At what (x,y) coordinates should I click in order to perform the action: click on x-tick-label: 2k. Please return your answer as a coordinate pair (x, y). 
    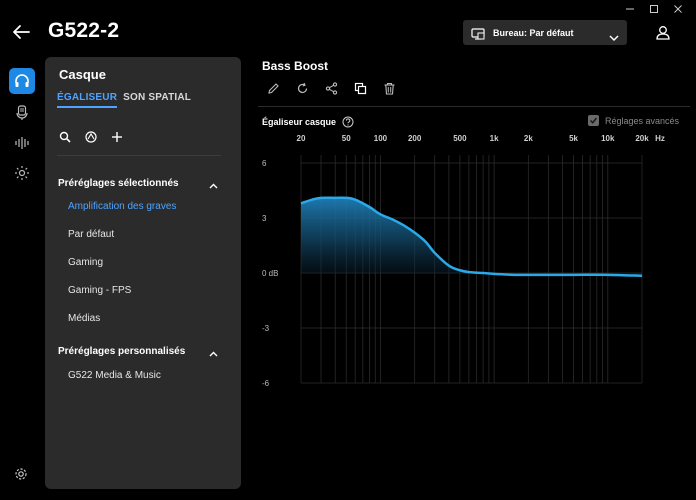
    Looking at the image, I should click on (528, 138).